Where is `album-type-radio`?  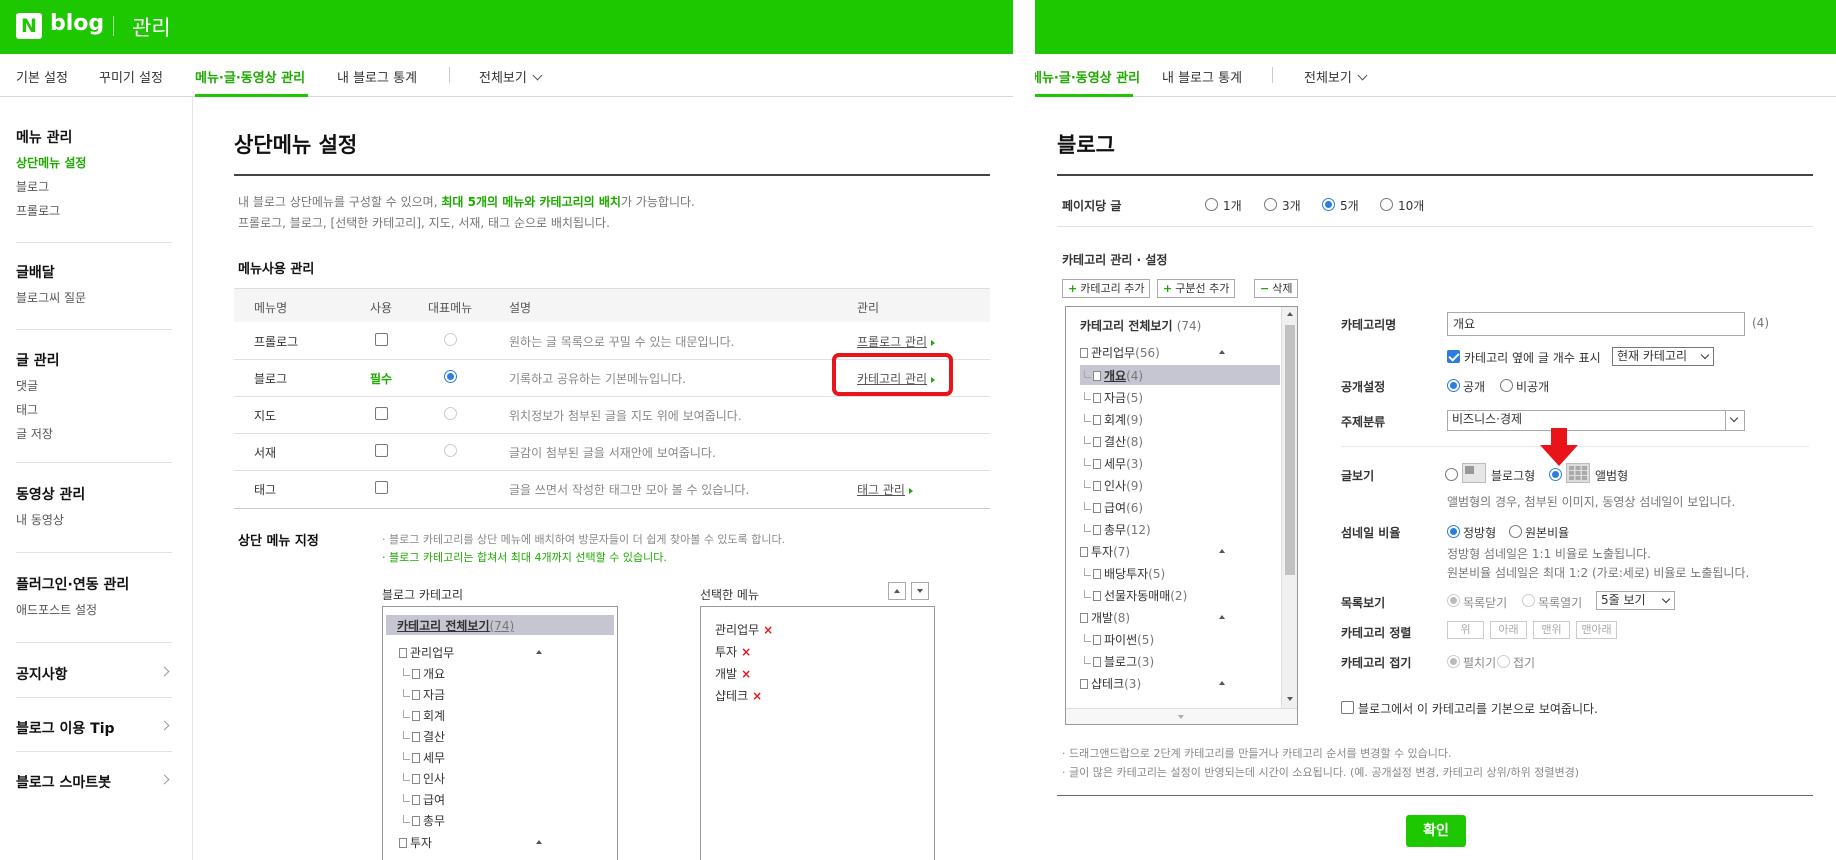 album-type-radio is located at coordinates (1555, 474).